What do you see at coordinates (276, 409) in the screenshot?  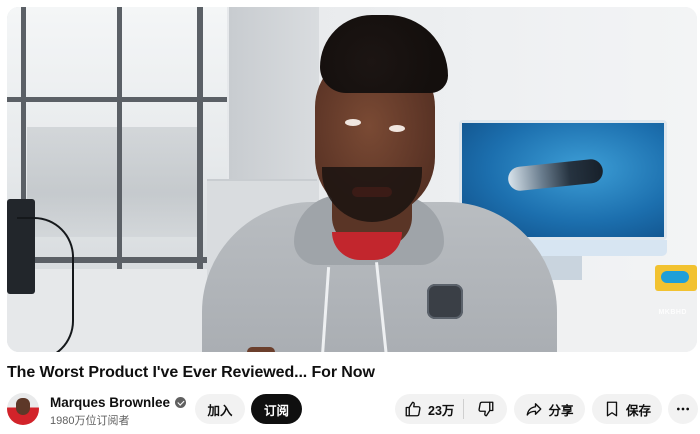 I see `subscribe-button: 订阅` at bounding box center [276, 409].